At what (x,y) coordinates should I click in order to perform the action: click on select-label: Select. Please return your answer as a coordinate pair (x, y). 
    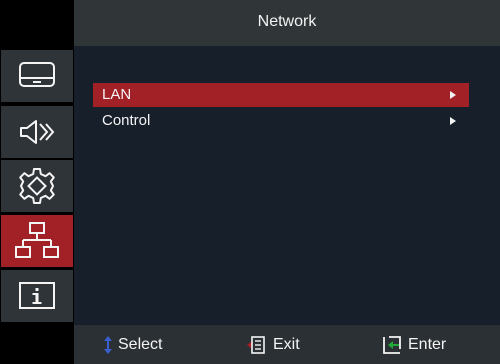
    Looking at the image, I should click on (140, 344).